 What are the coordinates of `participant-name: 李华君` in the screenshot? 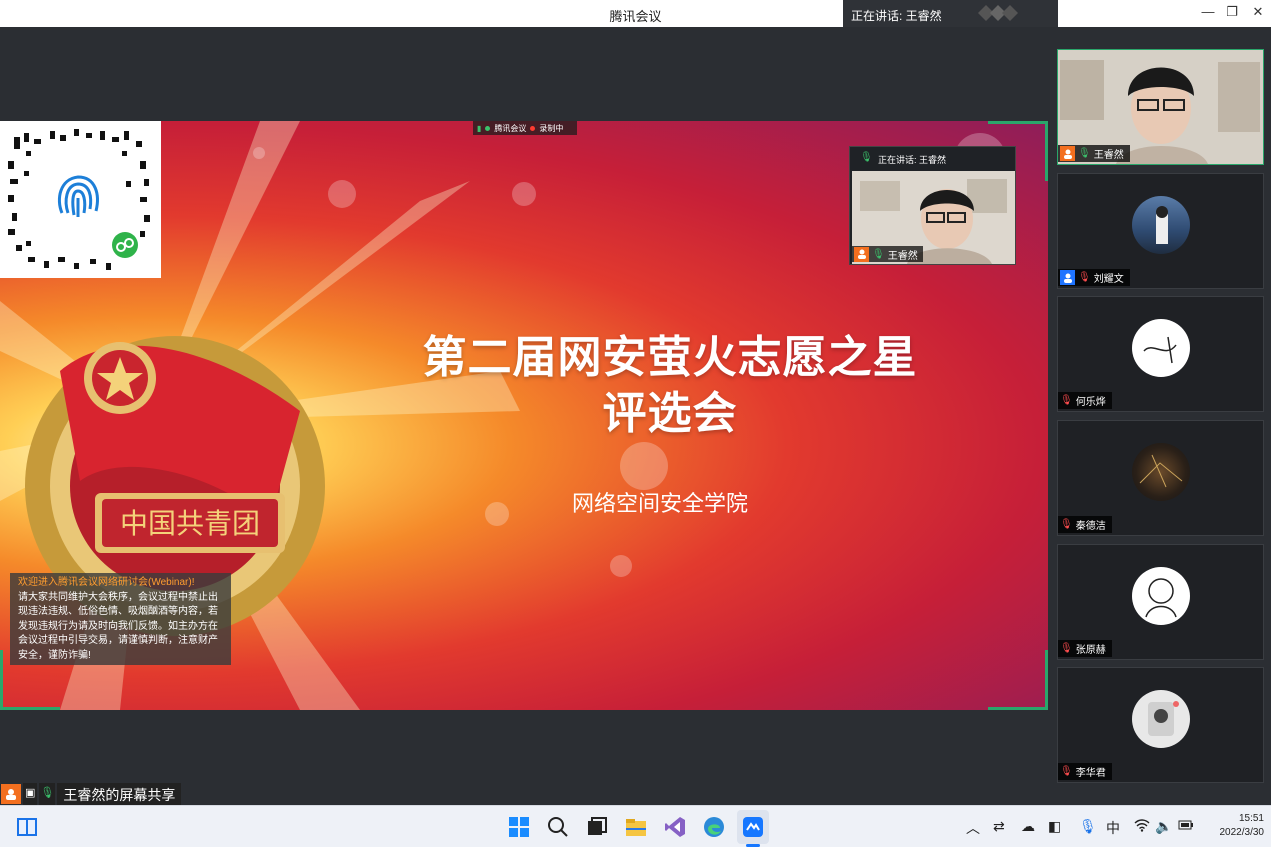 It's located at (1090, 773).